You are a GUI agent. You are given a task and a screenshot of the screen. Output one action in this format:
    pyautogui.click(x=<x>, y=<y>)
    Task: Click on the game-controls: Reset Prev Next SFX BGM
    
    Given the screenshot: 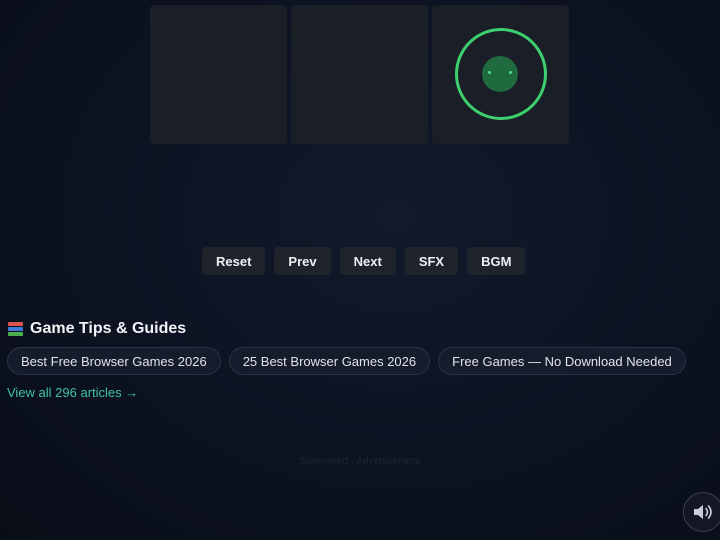 What is the action you would take?
    pyautogui.click(x=364, y=261)
    